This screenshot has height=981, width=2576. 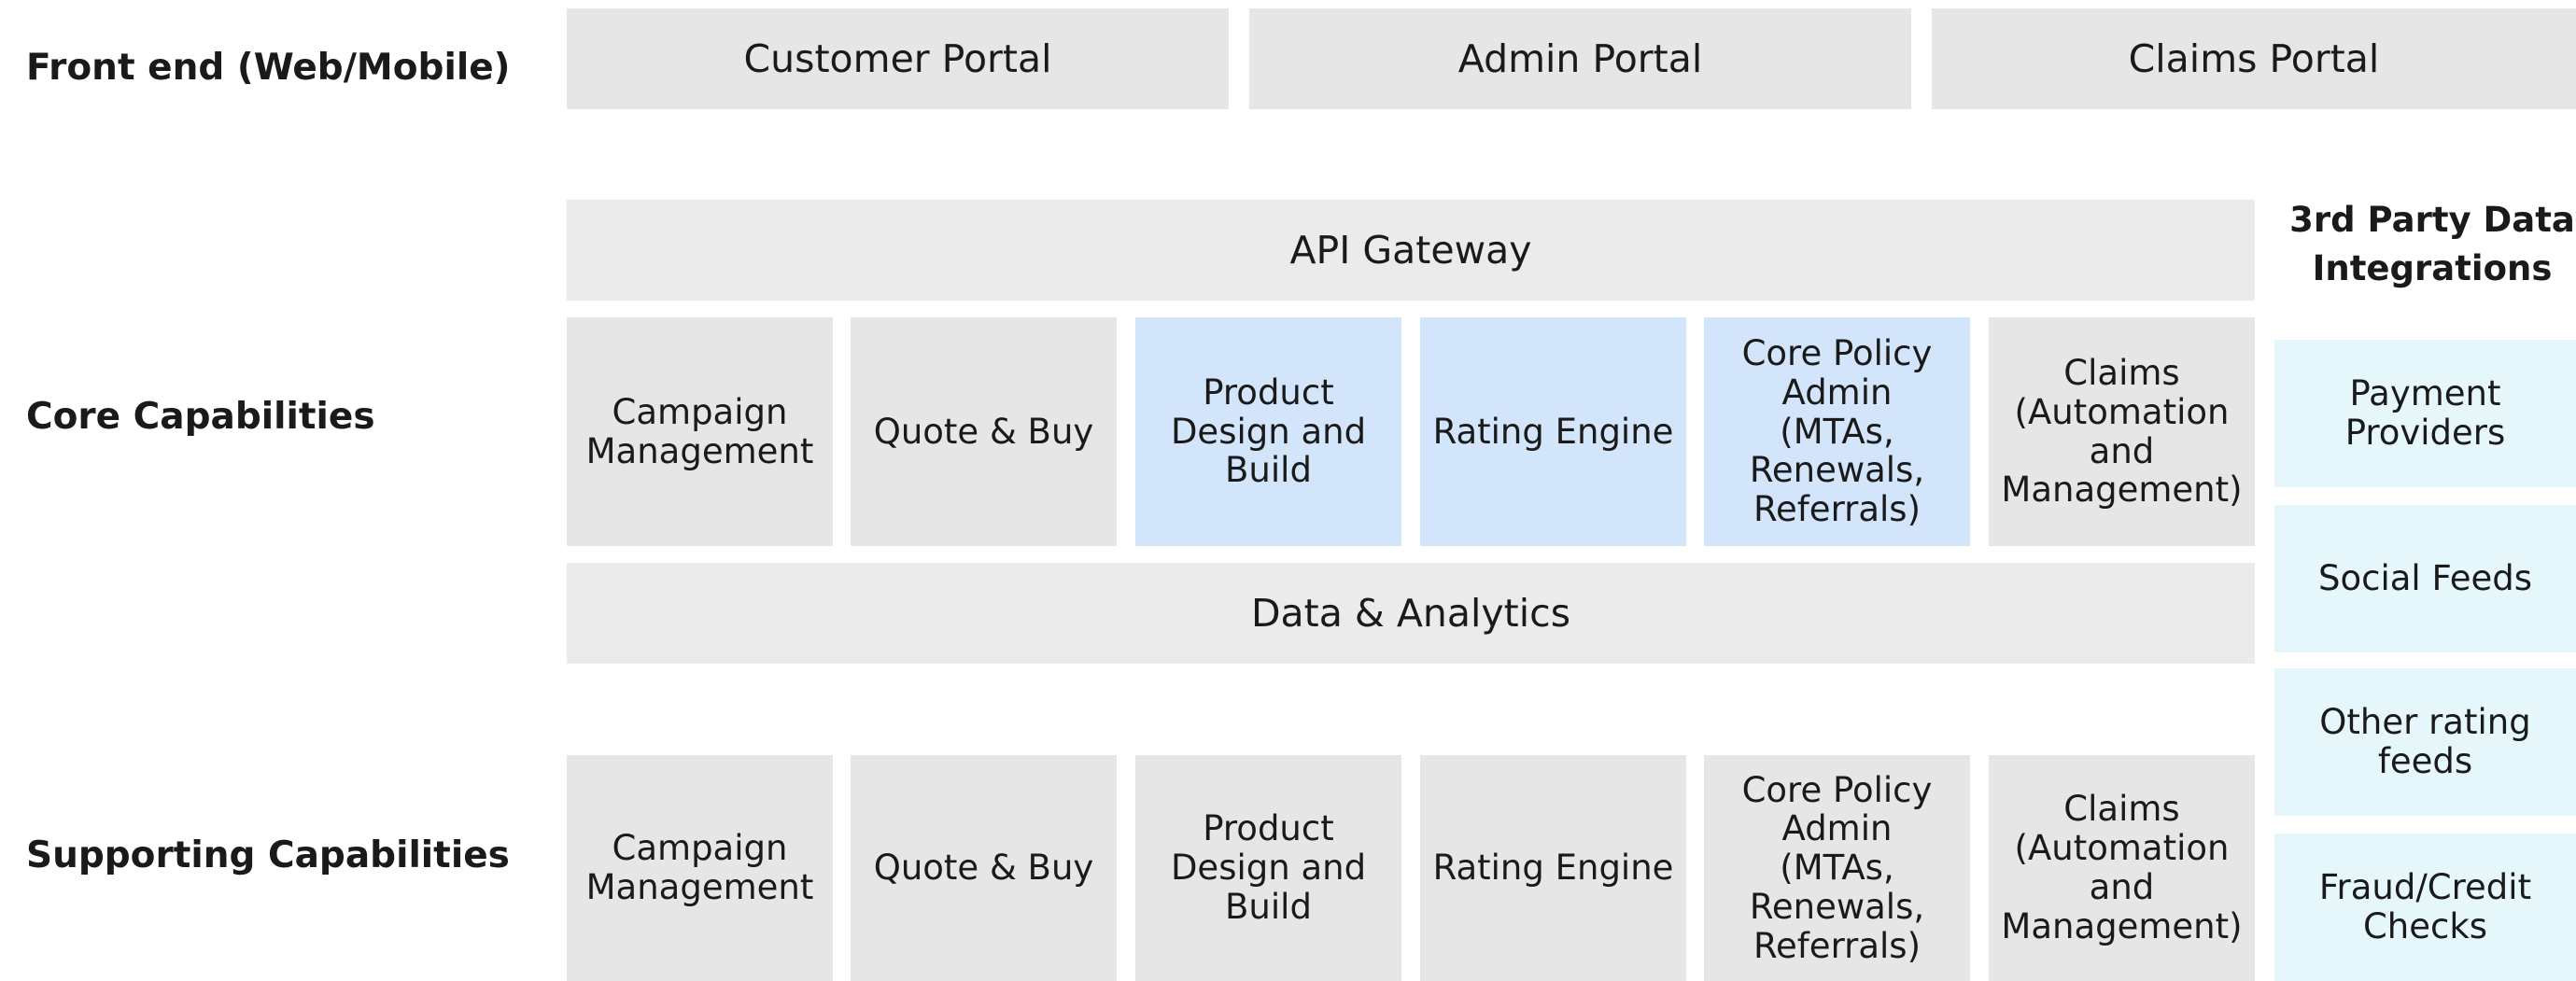 What do you see at coordinates (2425, 578) in the screenshot?
I see `social-feeds-box: Social Feeds` at bounding box center [2425, 578].